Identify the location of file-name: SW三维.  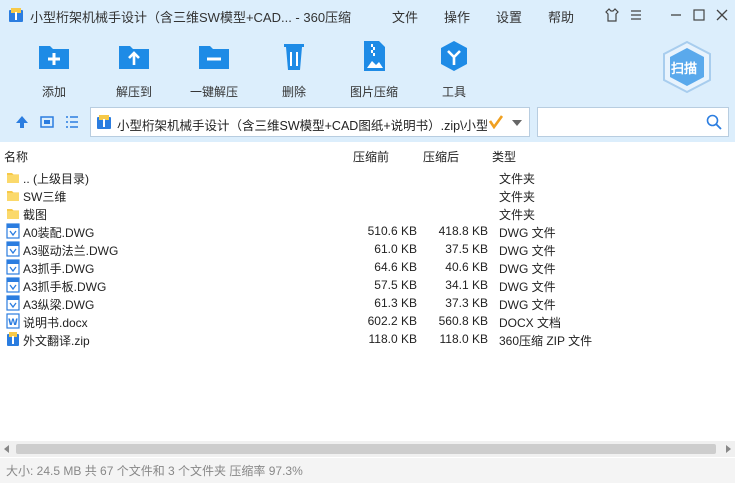
(45, 197).